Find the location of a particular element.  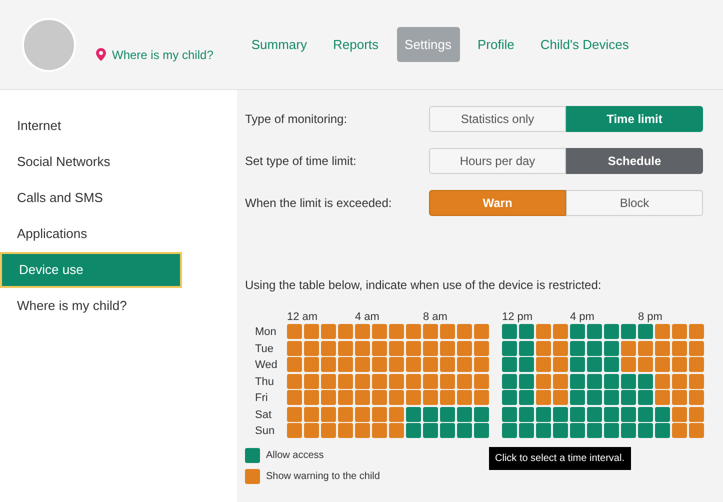

sidebar-item: Where is my child? is located at coordinates (118, 306).